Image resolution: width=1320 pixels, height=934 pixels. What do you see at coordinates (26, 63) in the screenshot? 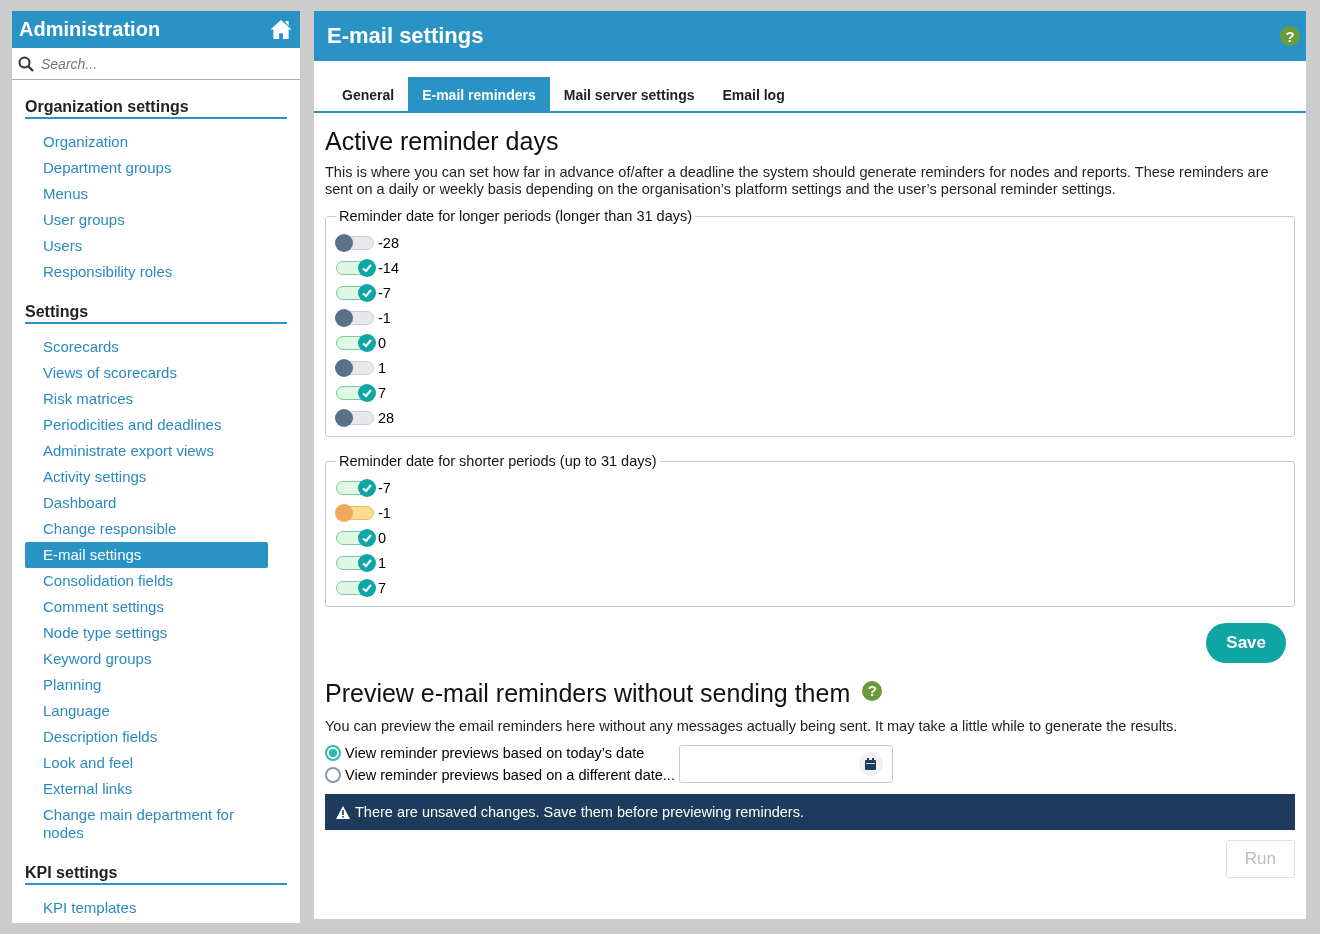
I see `search-icon` at bounding box center [26, 63].